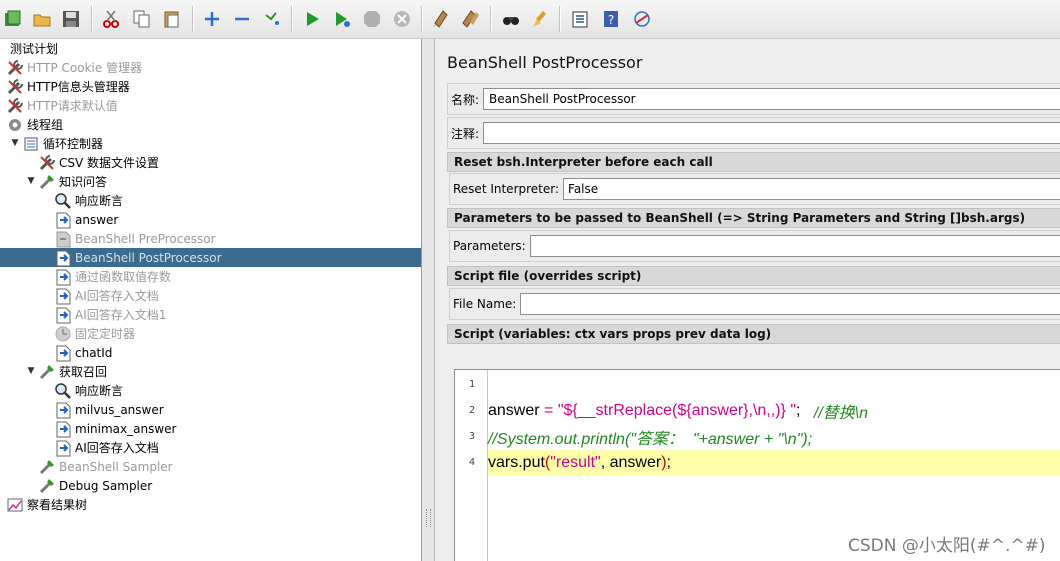  Describe the element at coordinates (210, 428) in the screenshot. I see `tree-node: minimax_answer` at that location.